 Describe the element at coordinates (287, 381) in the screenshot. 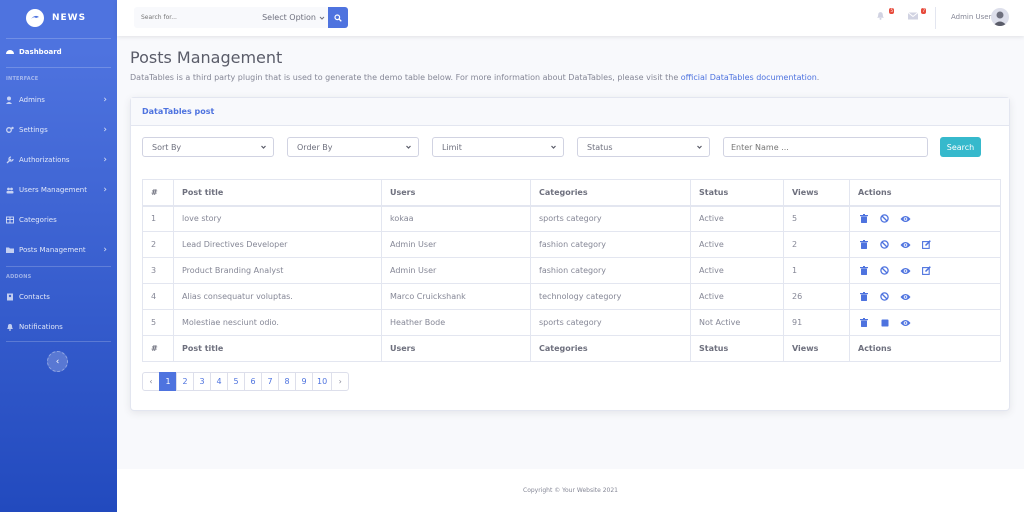

I see `pagination-page: 8` at that location.